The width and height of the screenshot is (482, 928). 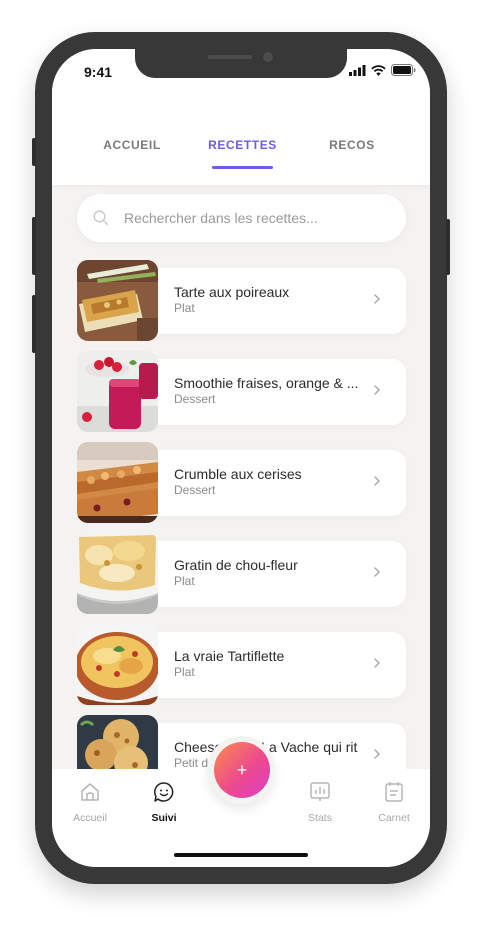 What do you see at coordinates (352, 145) in the screenshot?
I see `tab-recos: RECOS` at bounding box center [352, 145].